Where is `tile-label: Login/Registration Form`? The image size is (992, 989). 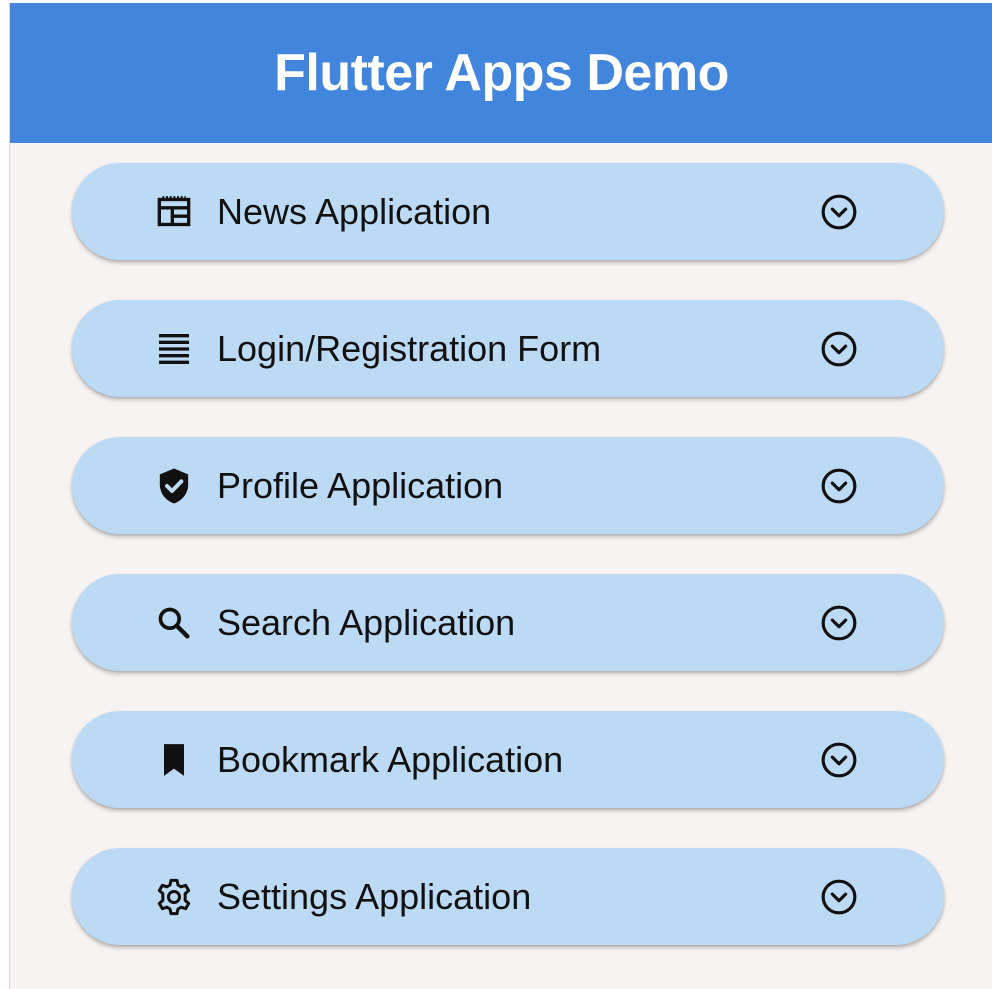
tile-label: Login/Registration Form is located at coordinates (409, 348).